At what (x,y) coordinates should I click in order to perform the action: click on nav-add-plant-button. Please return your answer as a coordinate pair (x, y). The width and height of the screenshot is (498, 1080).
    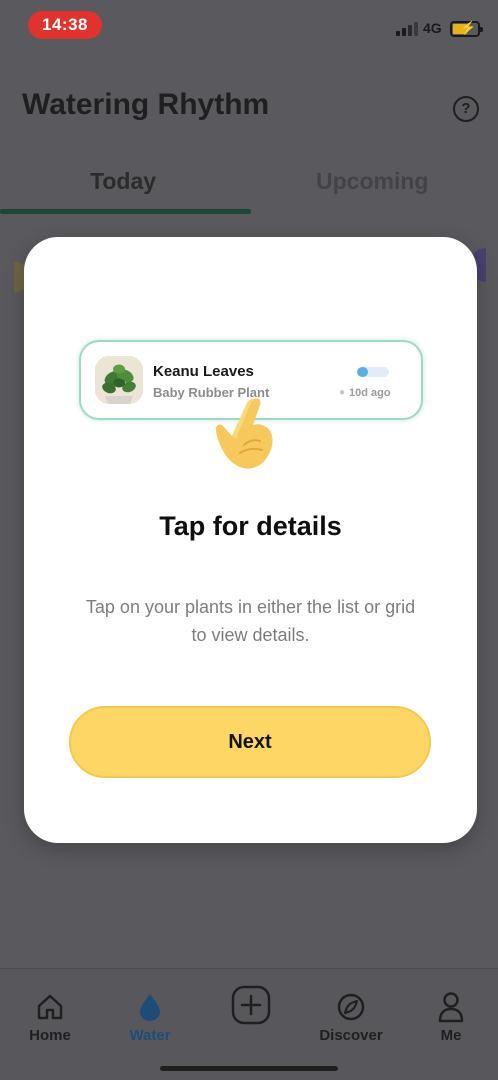
    Looking at the image, I should click on (251, 1005).